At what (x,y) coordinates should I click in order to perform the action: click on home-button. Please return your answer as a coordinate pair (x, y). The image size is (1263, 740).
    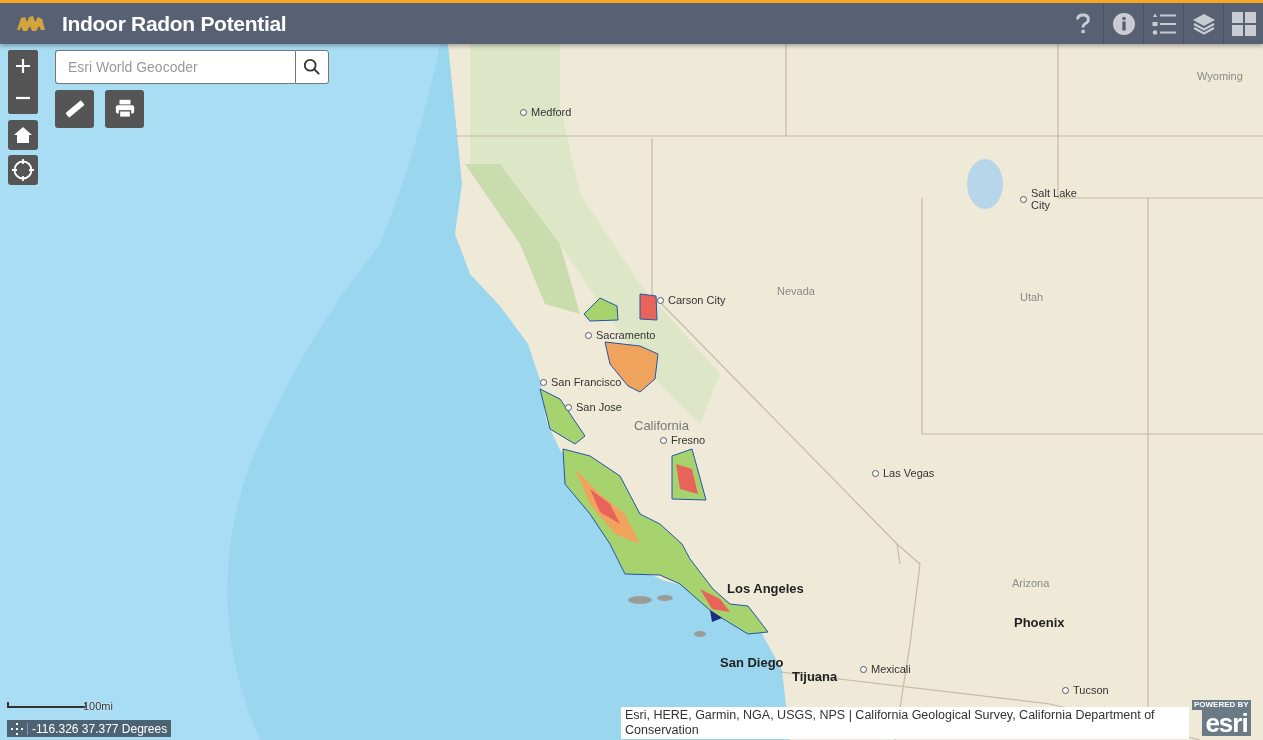
    Looking at the image, I should click on (23, 135).